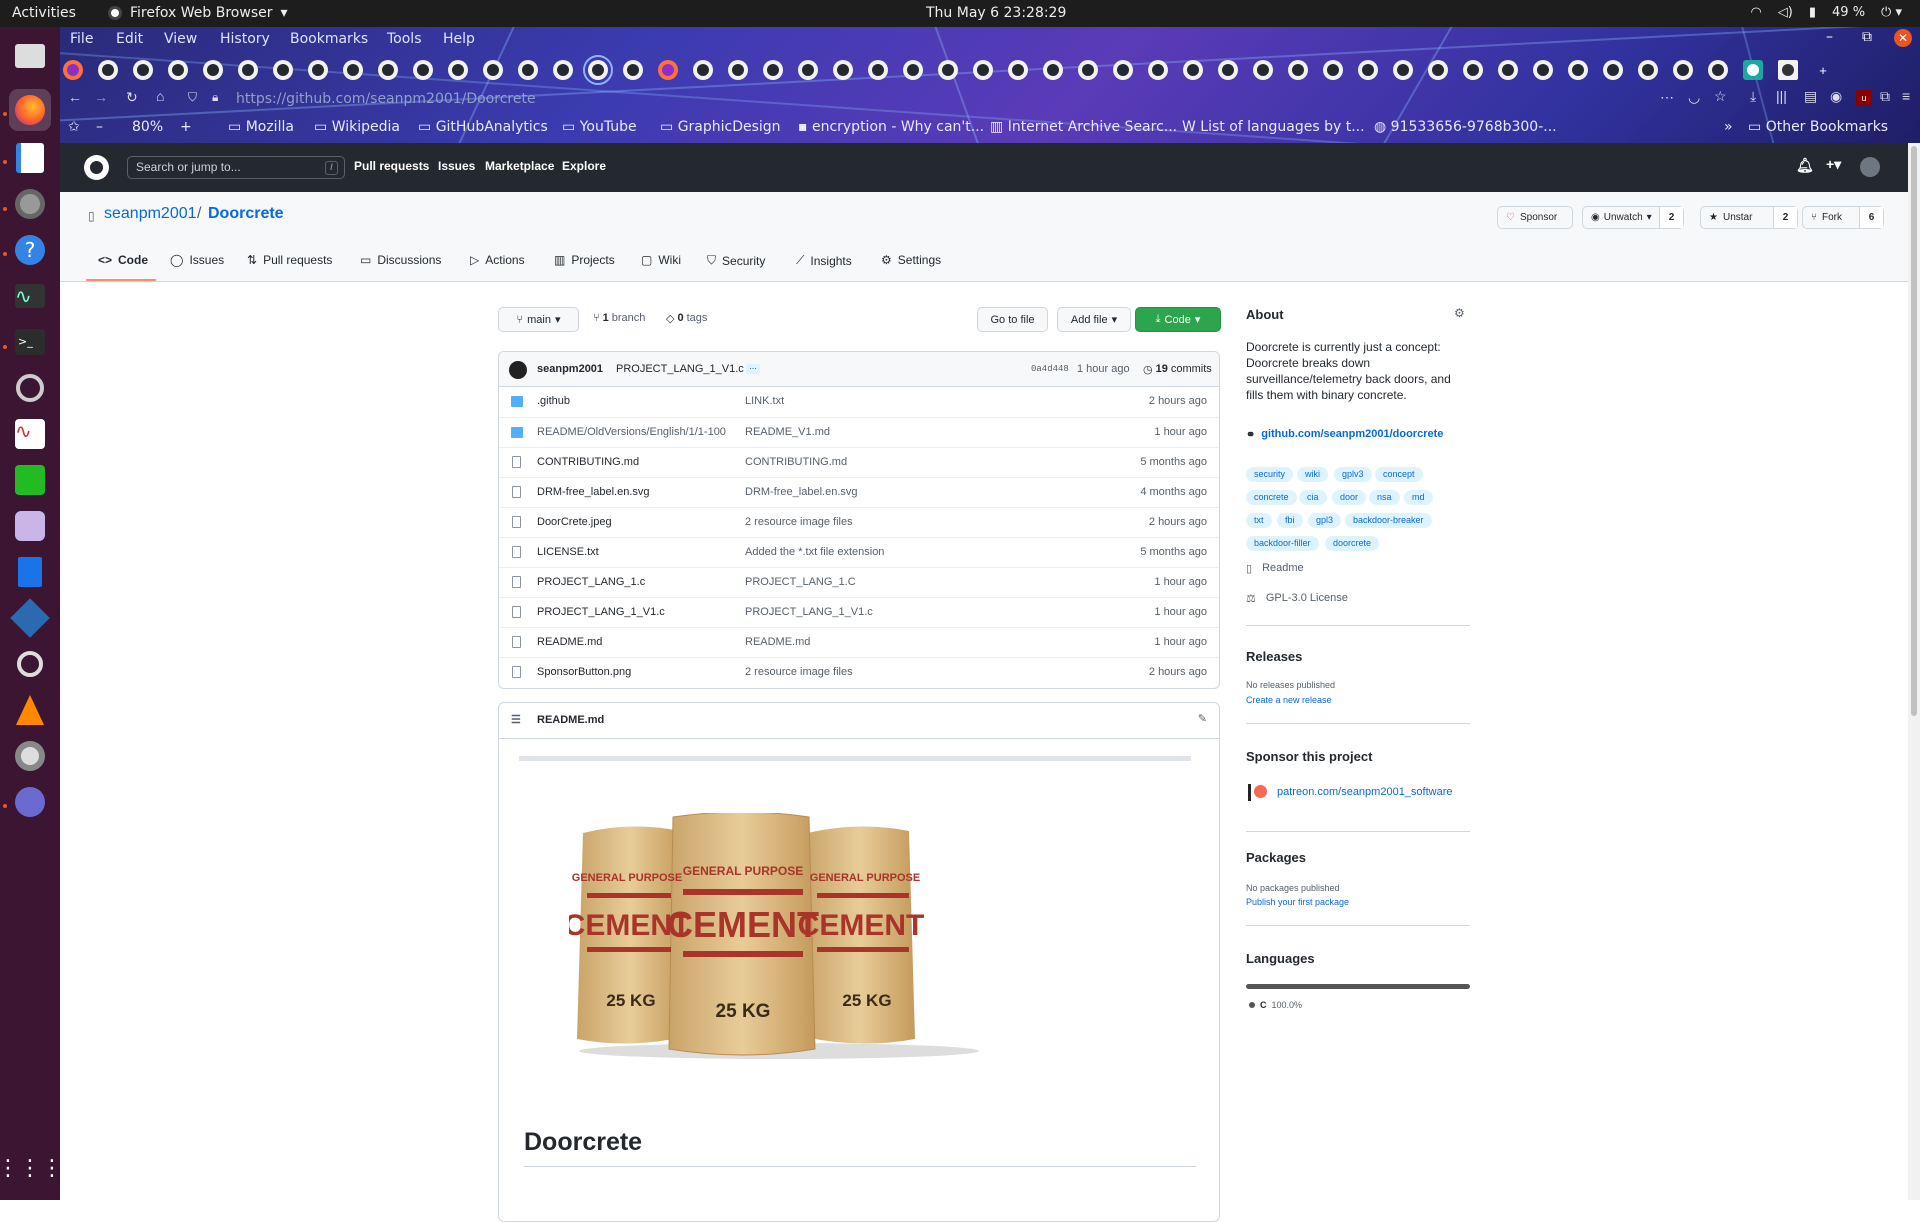 The image size is (1920, 1222). Describe the element at coordinates (1667, 97) in the screenshot. I see `more-actions-icon: ⋯` at that location.